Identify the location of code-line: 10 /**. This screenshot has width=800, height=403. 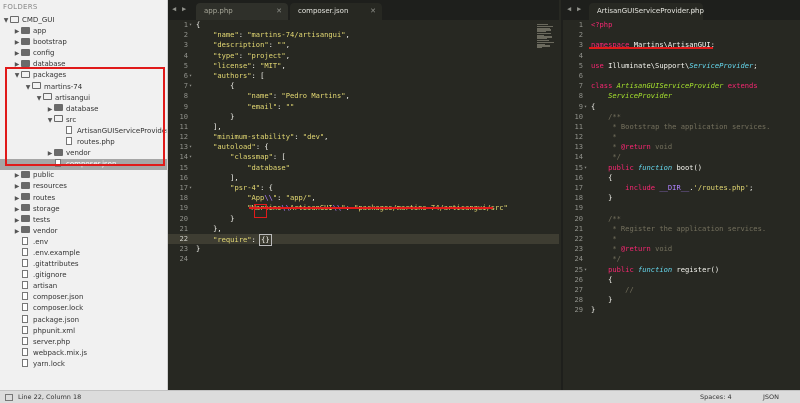
(681, 117).